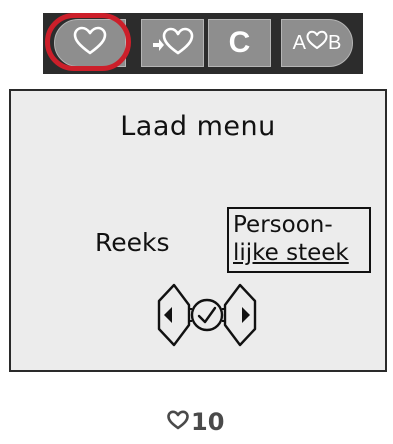  Describe the element at coordinates (283, 225) in the screenshot. I see `option-line-1: Persoon-` at that location.